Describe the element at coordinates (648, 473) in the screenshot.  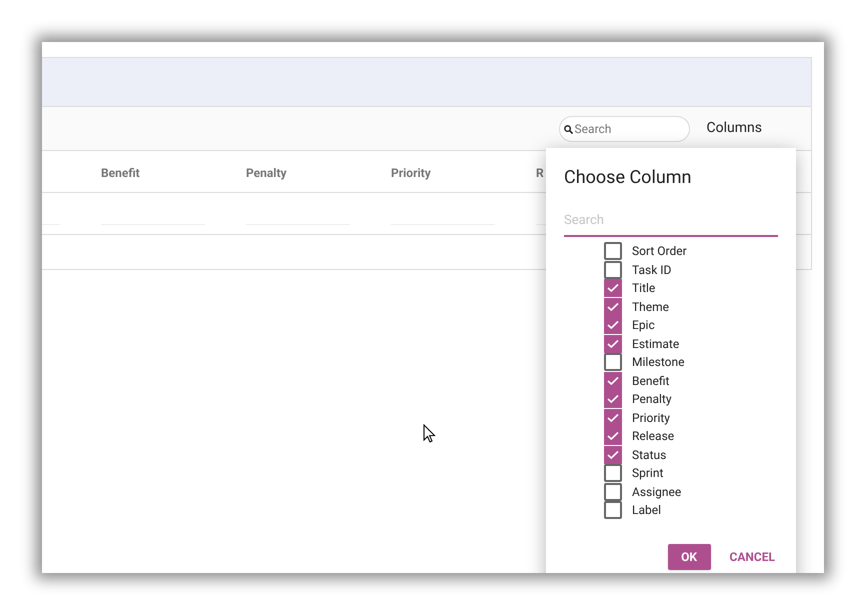
I see `option-label: Sprint` at that location.